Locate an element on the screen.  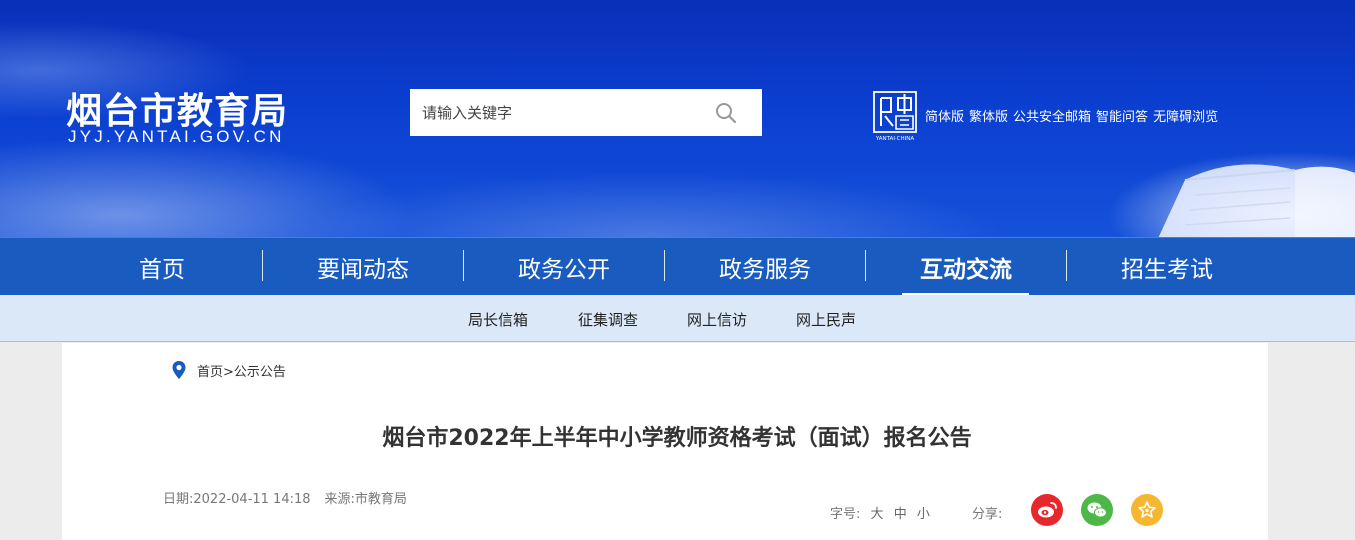
top-link-simplified: 简体版 is located at coordinates (944, 115).